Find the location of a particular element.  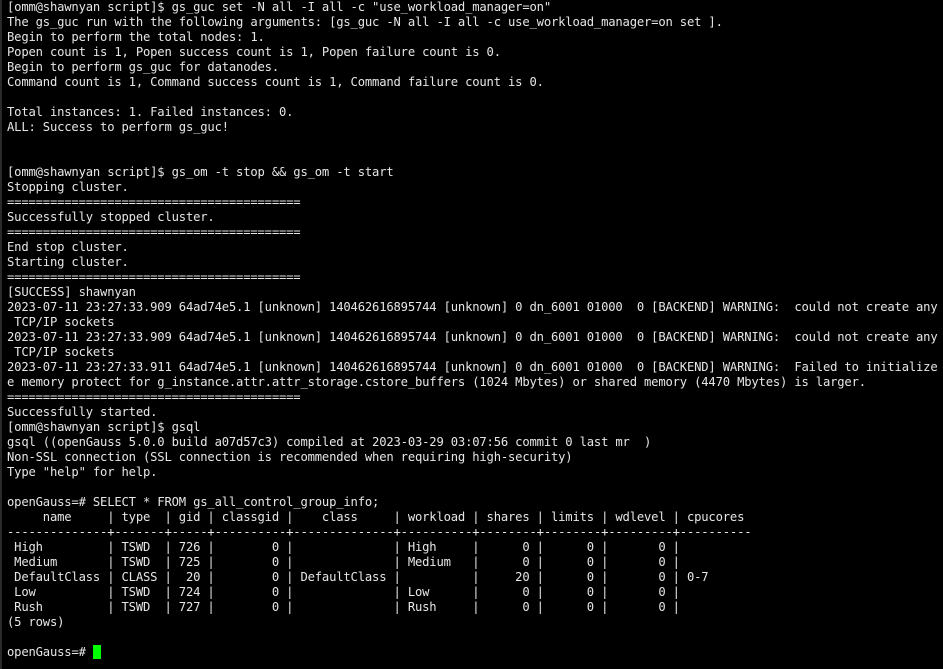

terminal-line: Stopping cluster. is located at coordinates (68, 187).